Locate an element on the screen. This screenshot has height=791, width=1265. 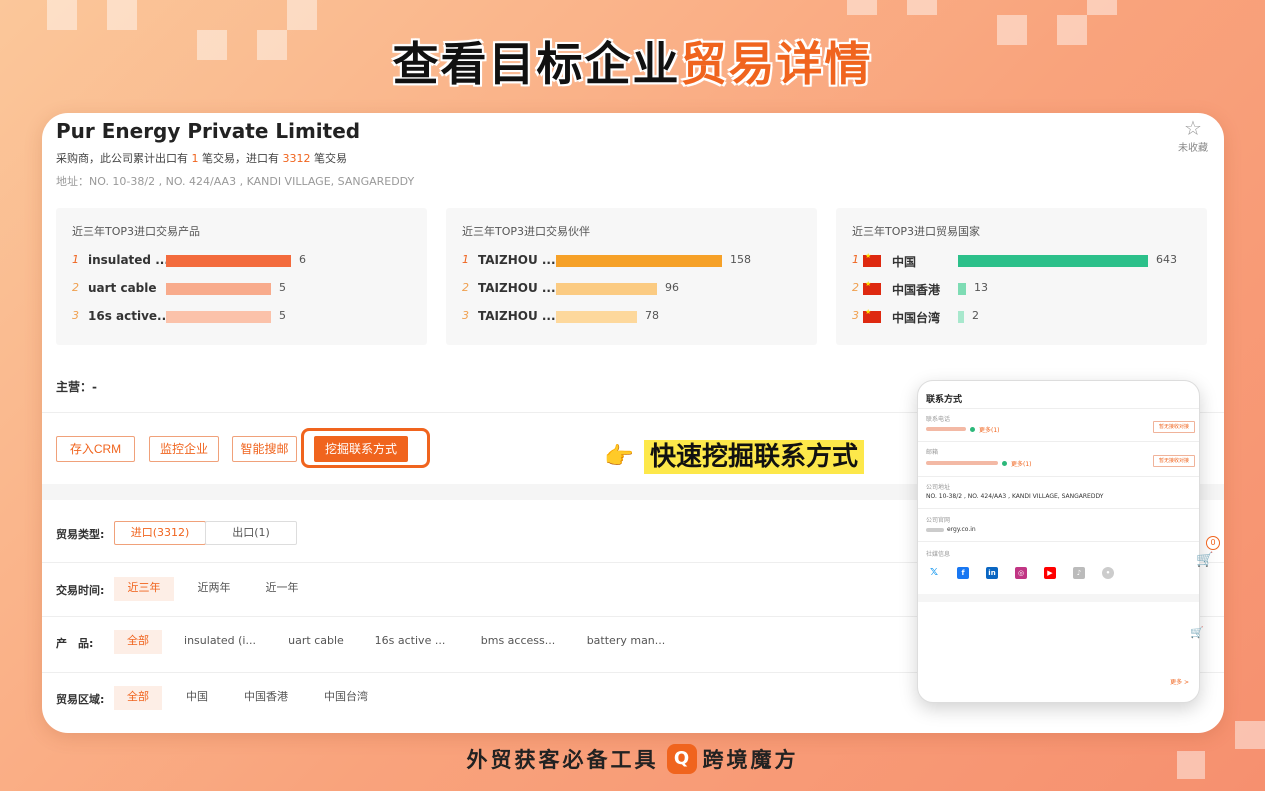
favorite-button: ☆ 未收藏 is located at coordinates (1193, 135).